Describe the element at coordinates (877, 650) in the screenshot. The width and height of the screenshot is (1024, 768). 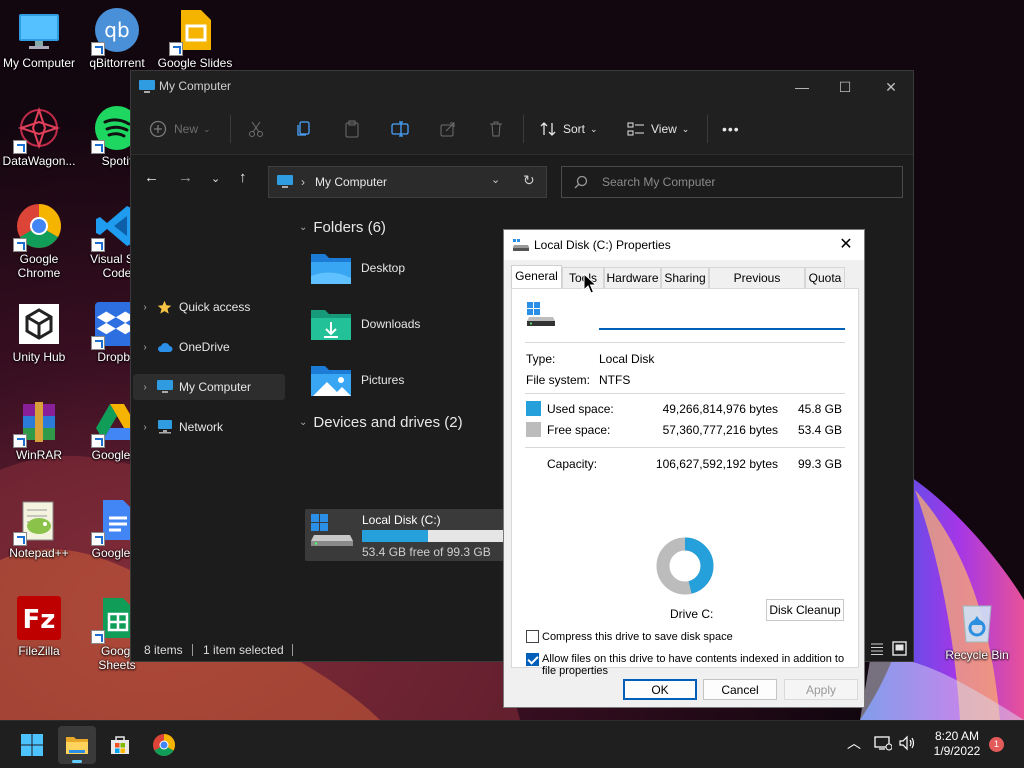
I see `details-view-icon` at that location.